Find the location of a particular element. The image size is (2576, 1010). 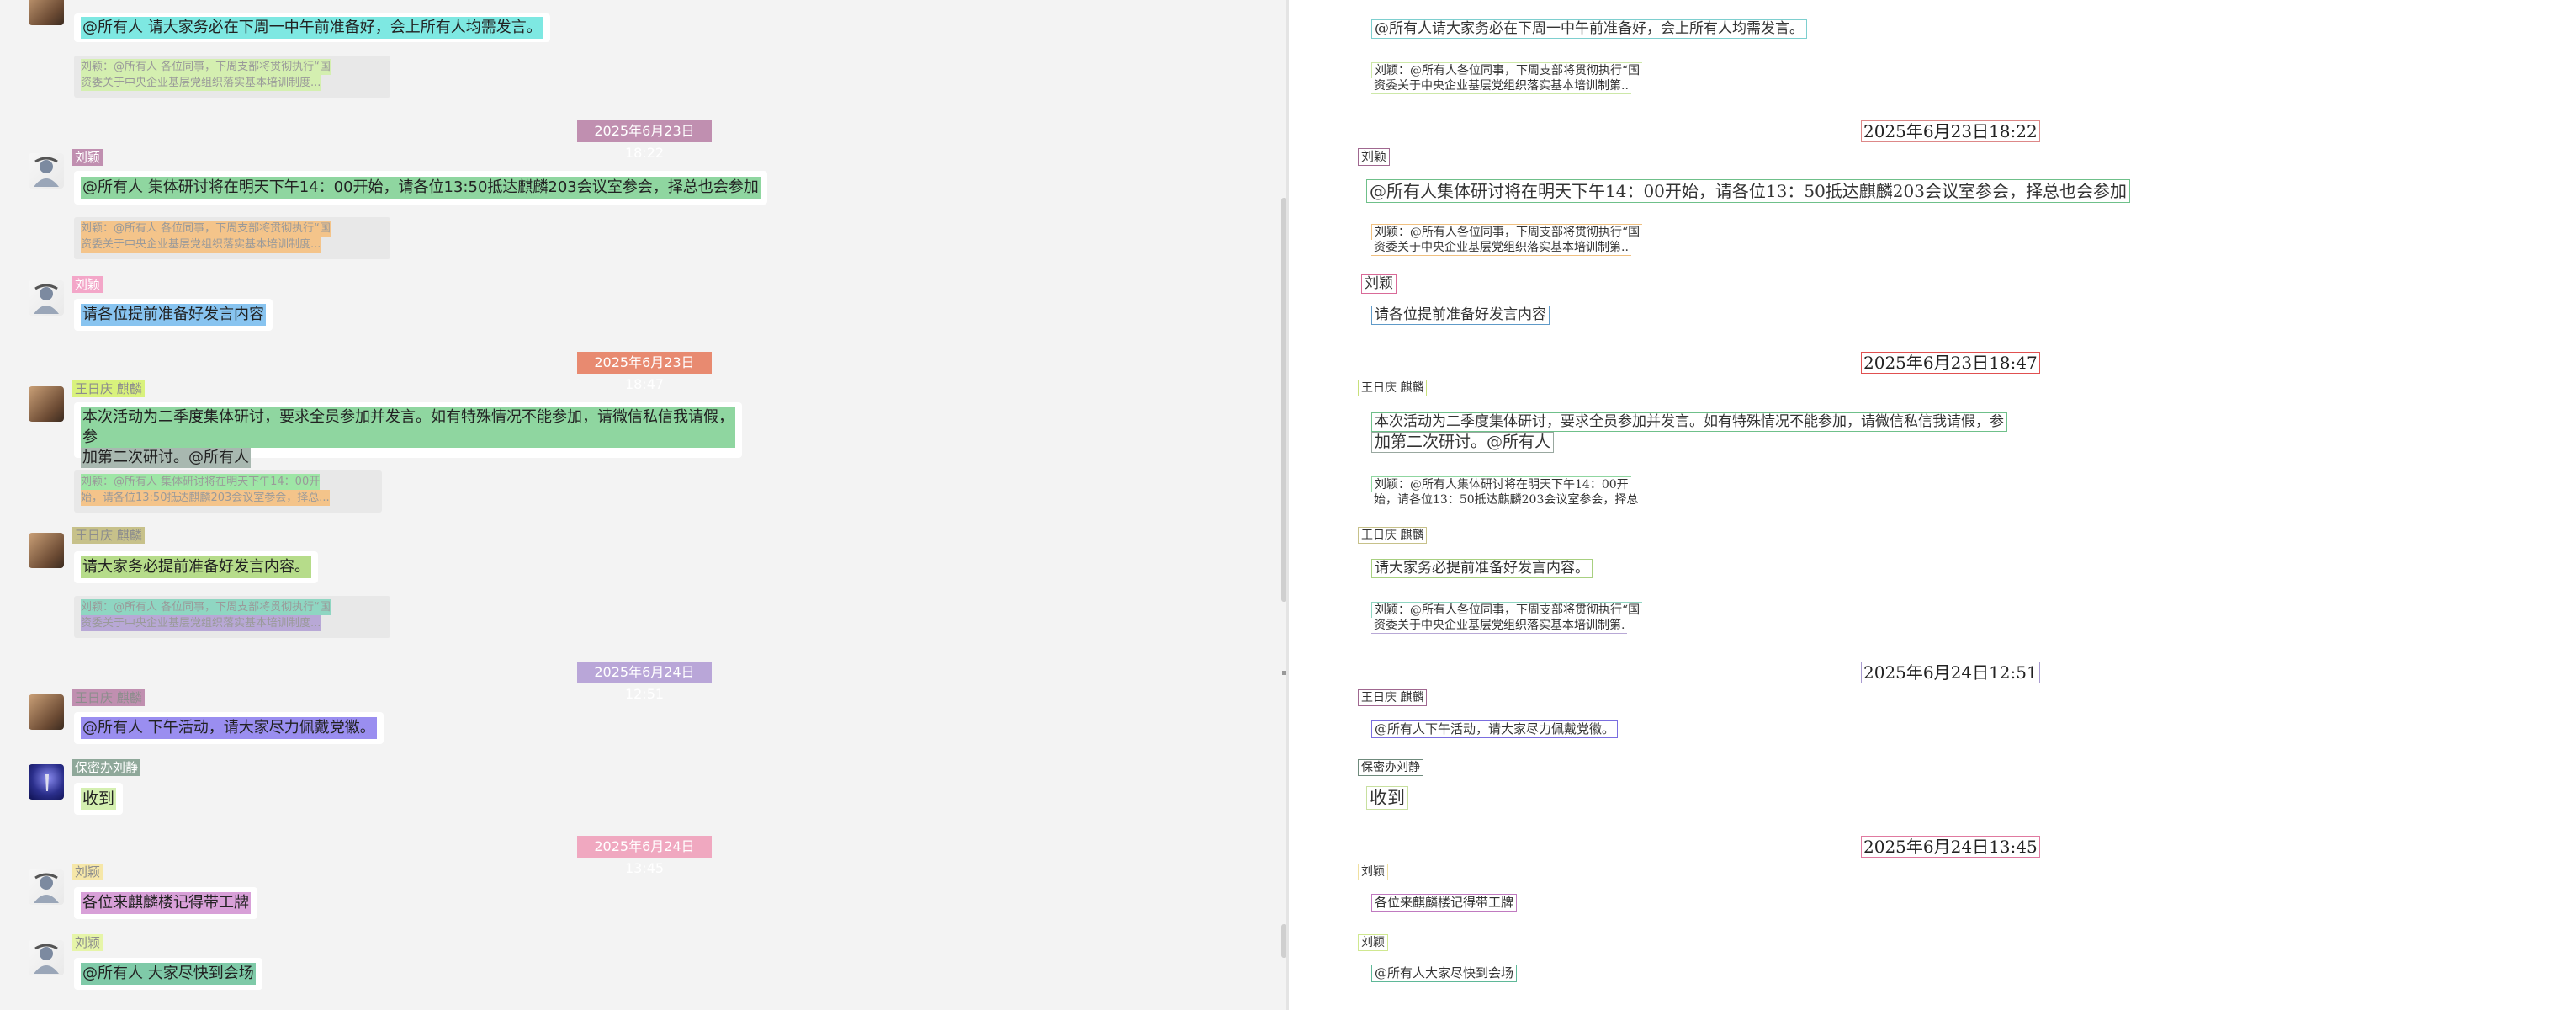

ocr-timestamp: 2025年6月23日18:47 is located at coordinates (1950, 363).